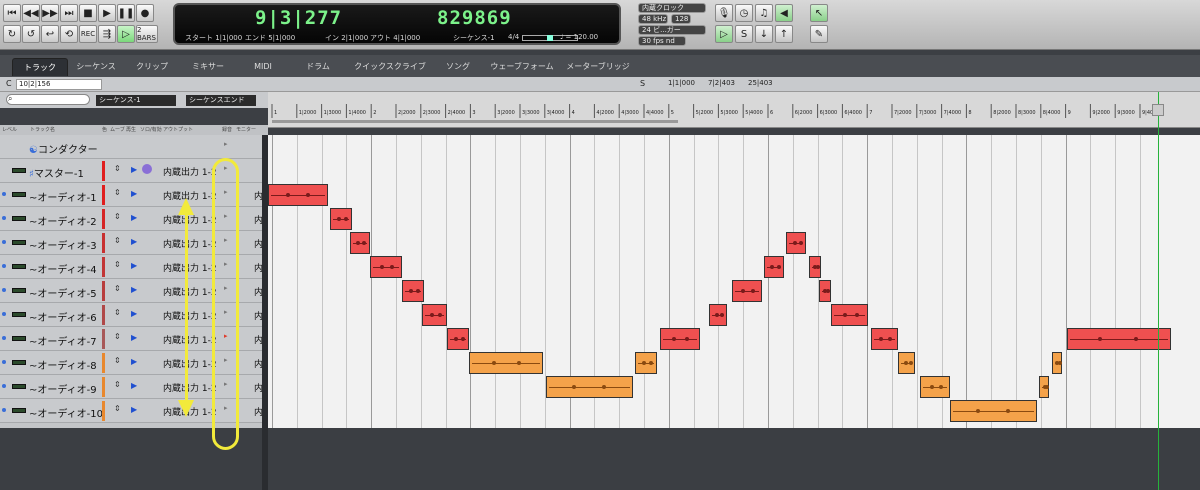 The image size is (1200, 490). Describe the element at coordinates (672, 30) in the screenshot. I see `bit-depth: 24 ビ...ガー` at that location.